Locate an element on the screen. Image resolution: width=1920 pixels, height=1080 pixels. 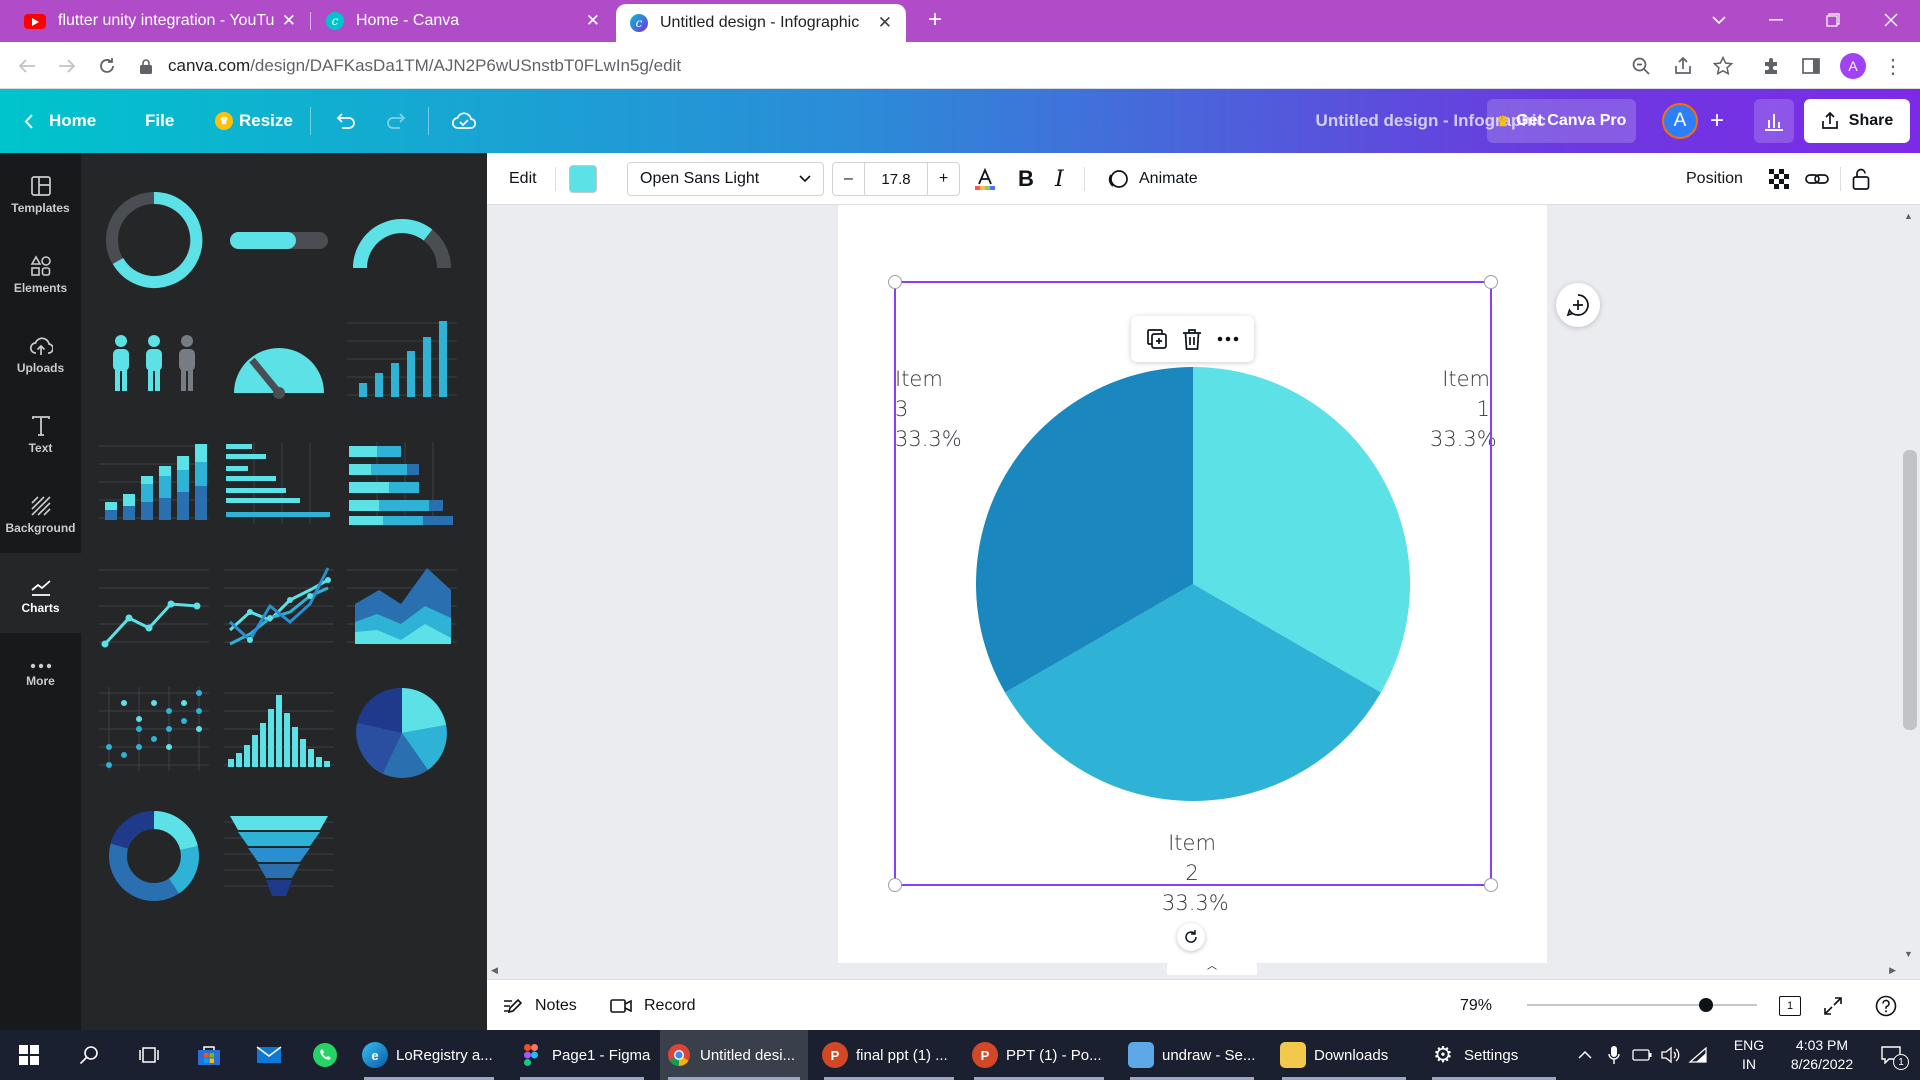
font-size-stepper: – 17.8 + is located at coordinates (896, 179).